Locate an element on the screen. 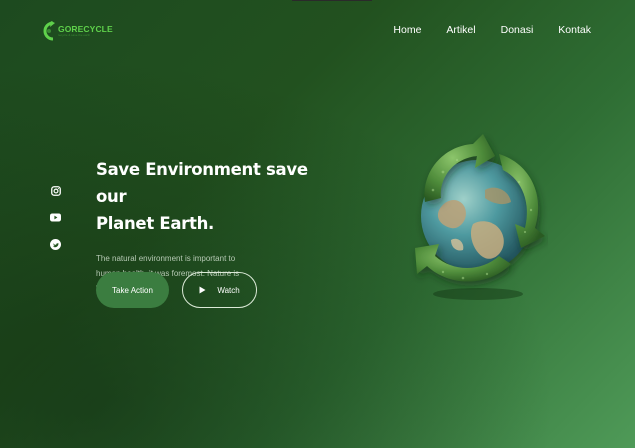  brand-tagline: recycle & save the earth is located at coordinates (74, 35).